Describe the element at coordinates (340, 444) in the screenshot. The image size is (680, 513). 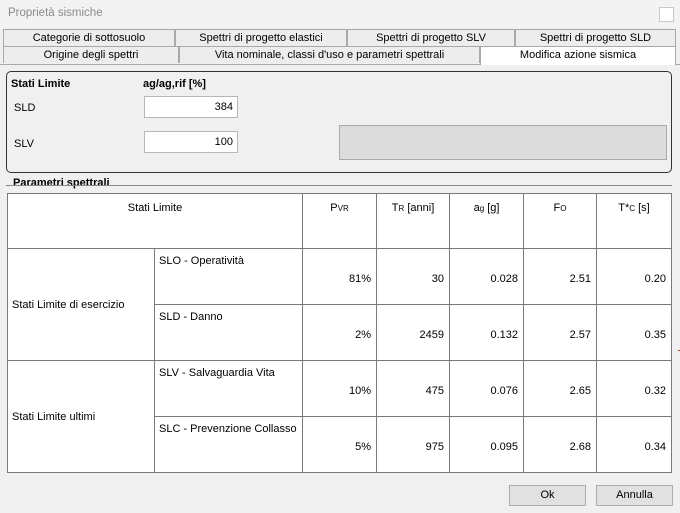
I see `cell-pvr: 5%` at that location.